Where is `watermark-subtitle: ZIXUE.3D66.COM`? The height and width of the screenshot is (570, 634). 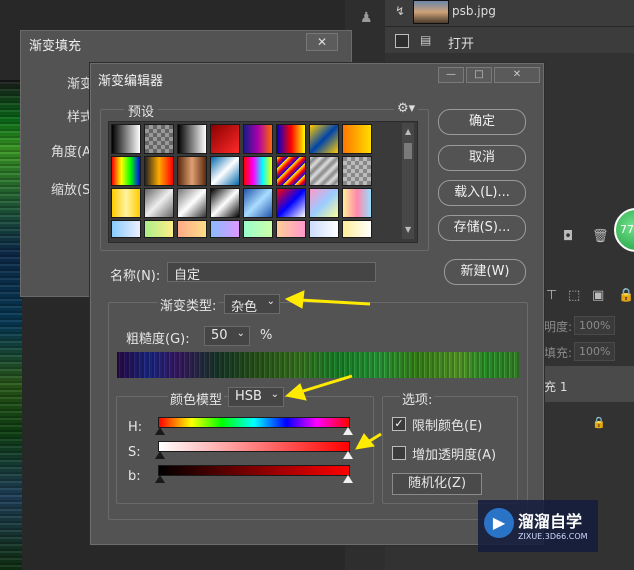 watermark-subtitle: ZIXUE.3D66.COM is located at coordinates (553, 536).